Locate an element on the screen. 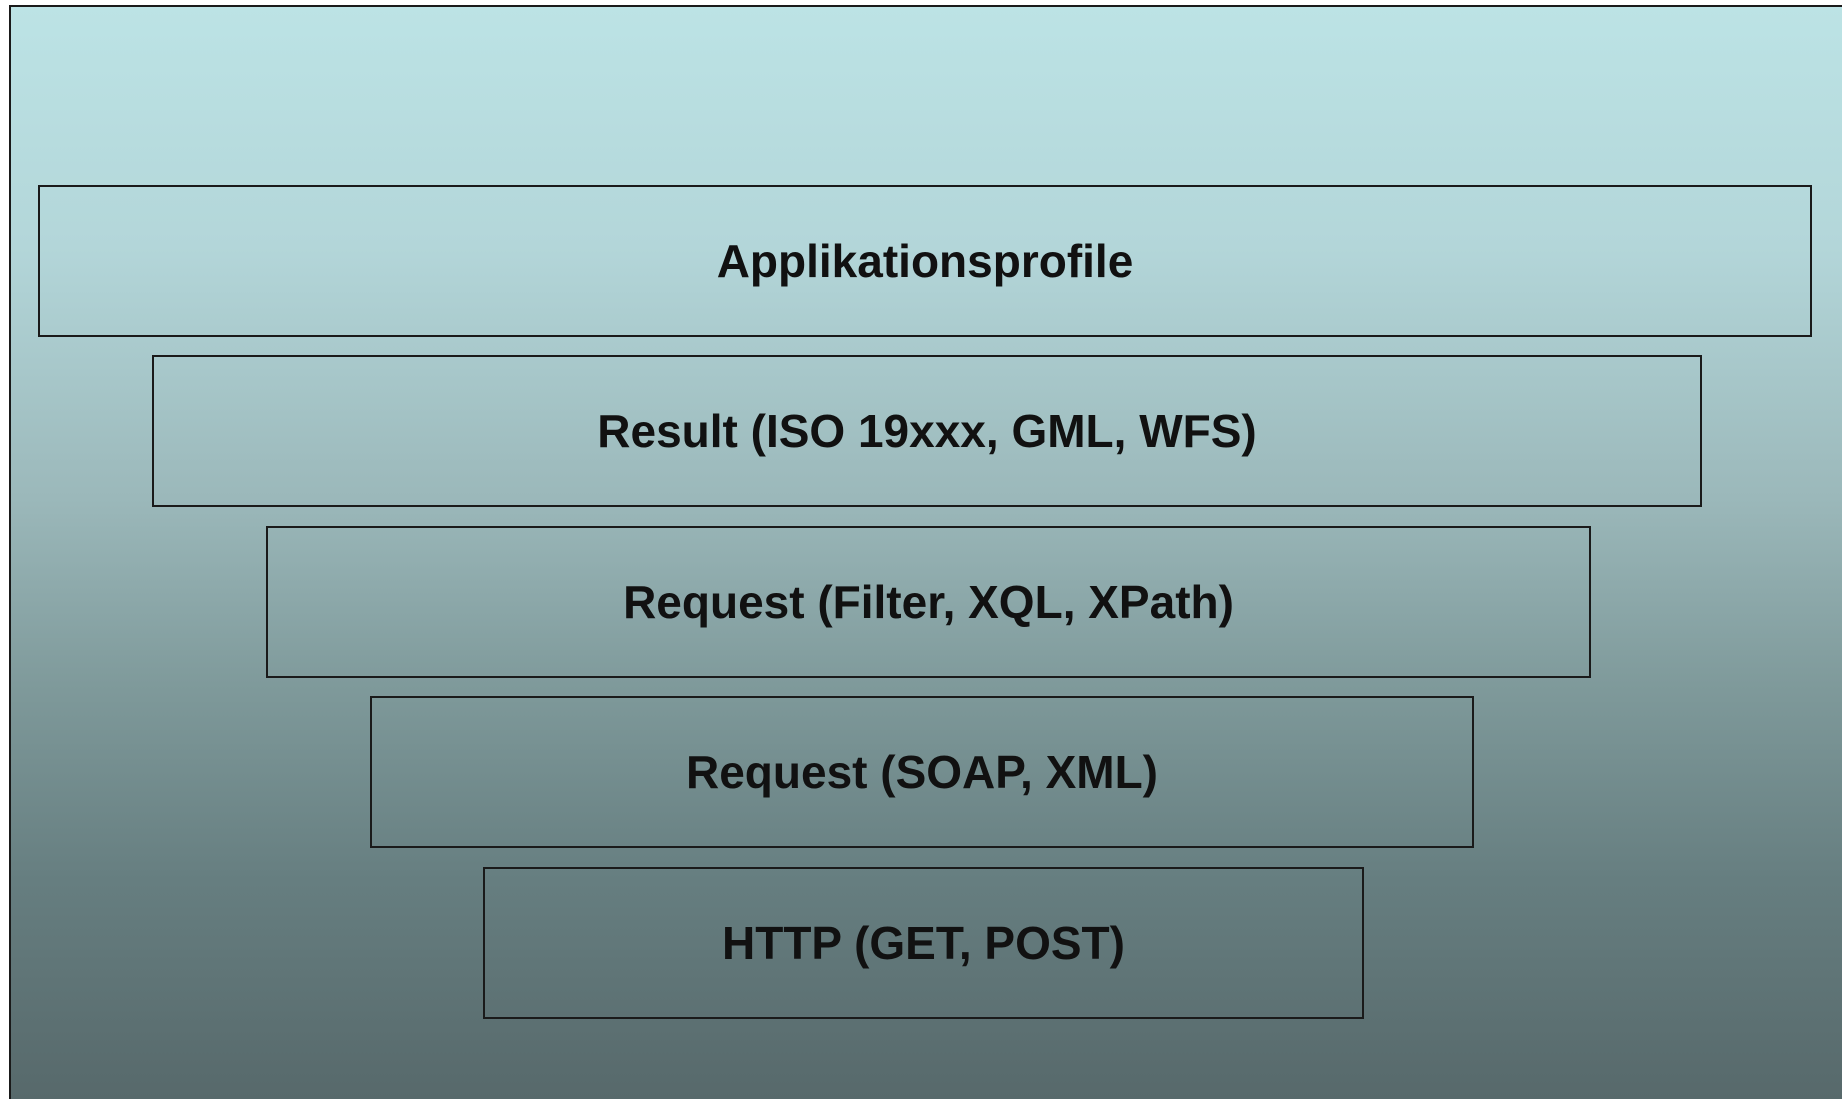 Image resolution: width=1842 pixels, height=1099 pixels. layer-box-request-filter: Request (Filter, XQL, XPath) is located at coordinates (928, 602).